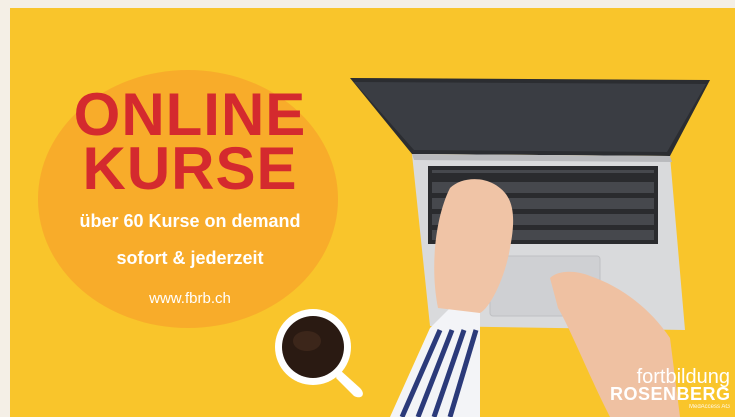  I want to click on subline-availability: sofort & jederzeit, so click(190, 258).